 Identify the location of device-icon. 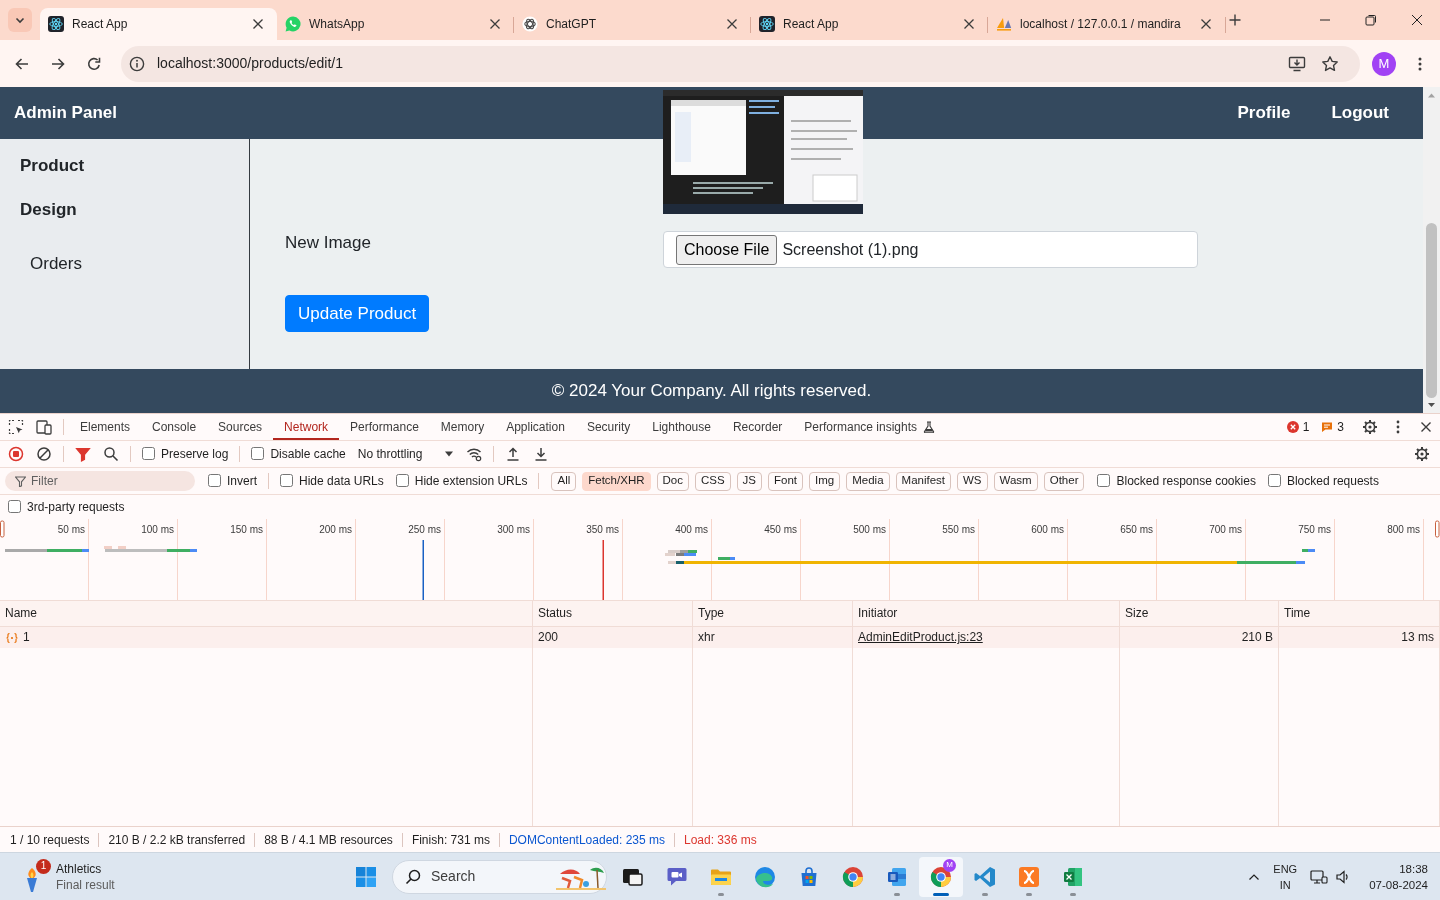
(44, 427).